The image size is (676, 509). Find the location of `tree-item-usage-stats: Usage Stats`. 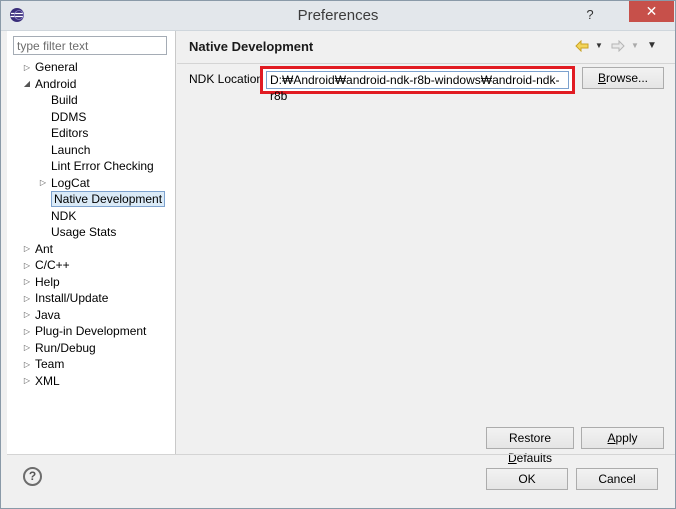

tree-item-usage-stats: Usage Stats is located at coordinates (76, 232).